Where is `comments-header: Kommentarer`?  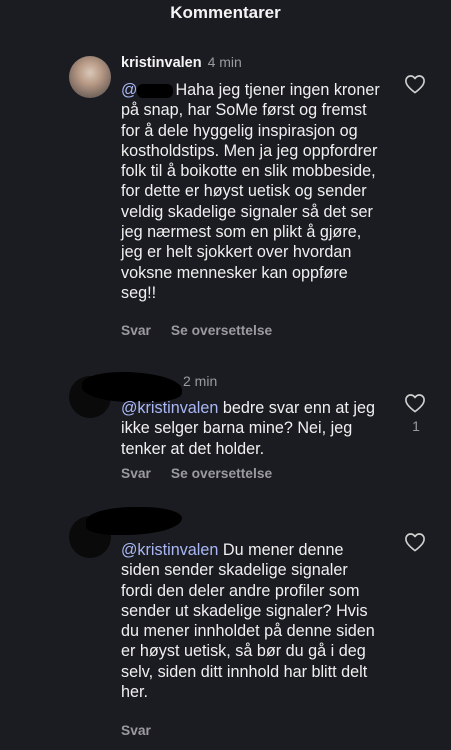 comments-header: Kommentarer is located at coordinates (225, 13).